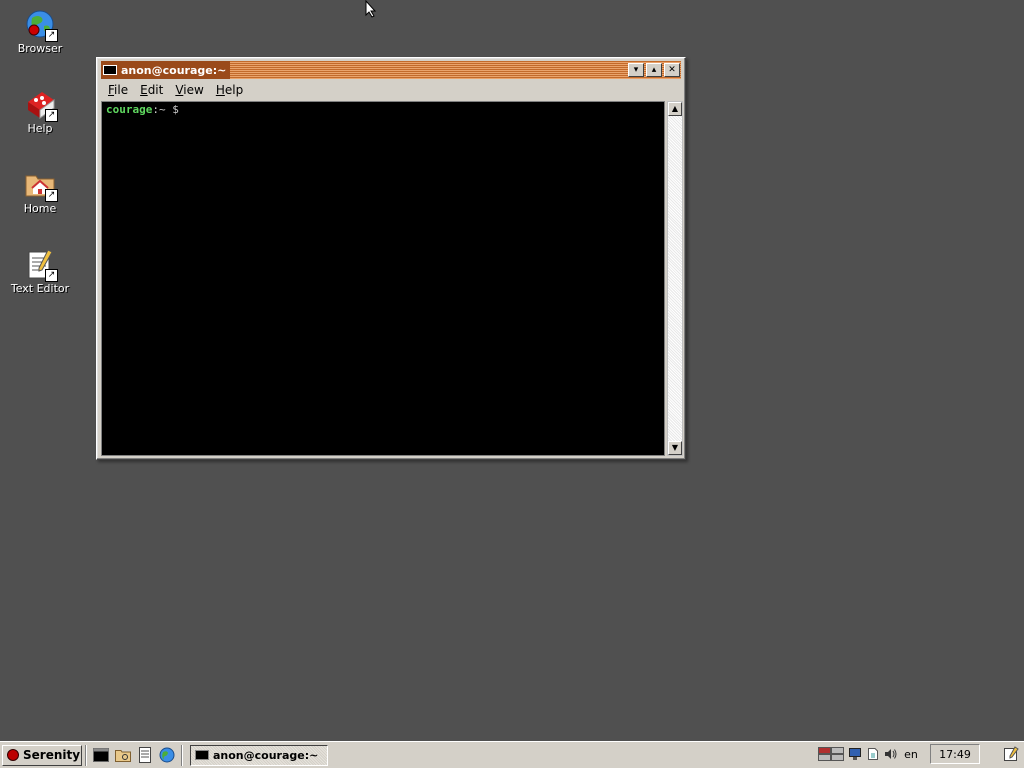 The height and width of the screenshot is (768, 1024). I want to click on menu-file: File, so click(118, 90).